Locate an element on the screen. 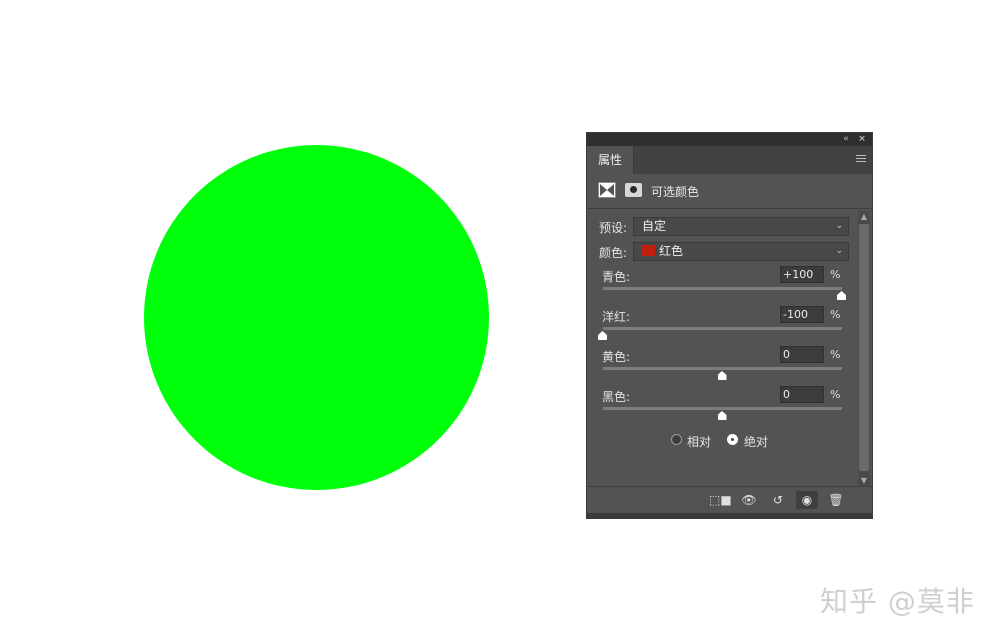  color-swatch is located at coordinates (648, 250).